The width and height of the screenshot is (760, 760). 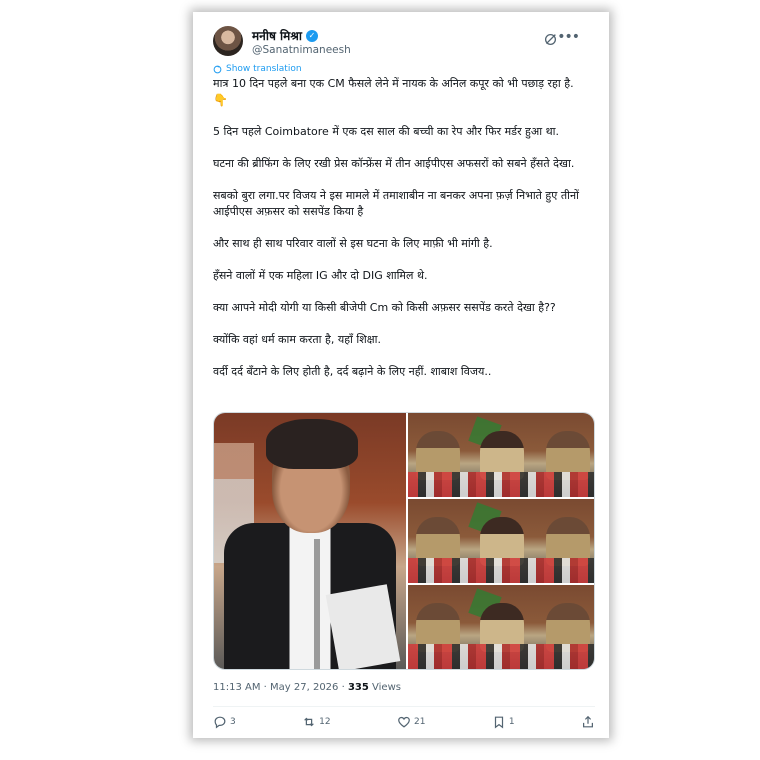 What do you see at coordinates (304, 687) in the screenshot?
I see `tweet-date: May 27, 2026` at bounding box center [304, 687].